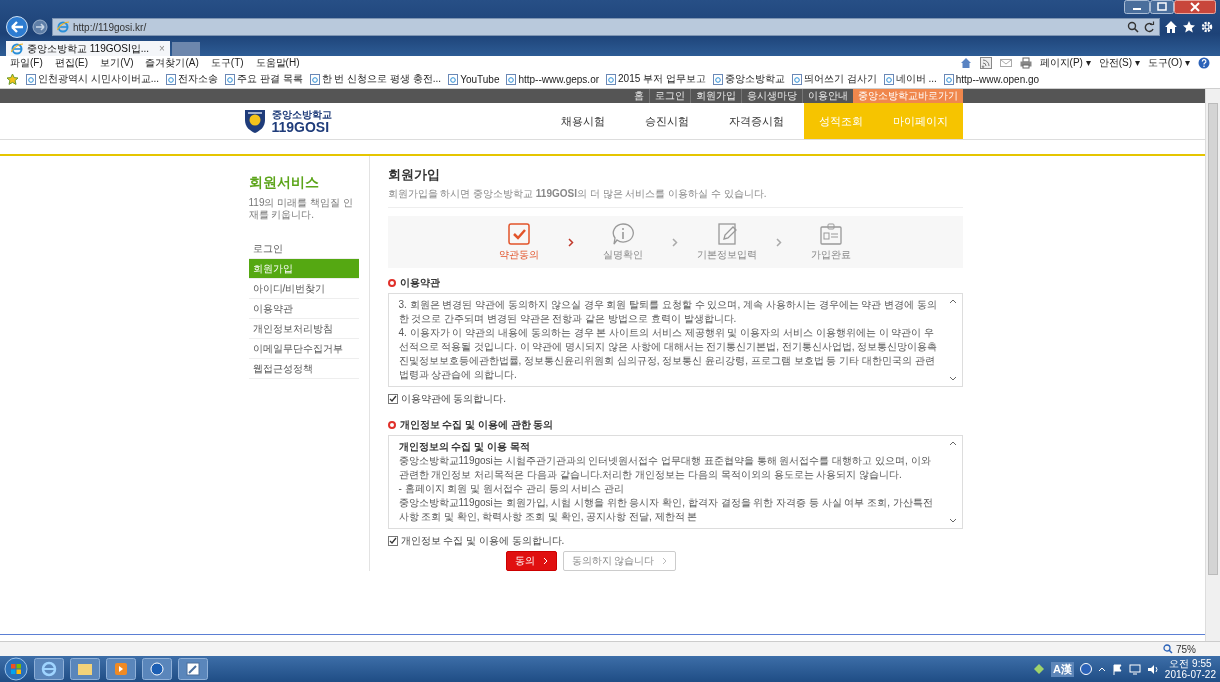 The image size is (1220, 682). What do you see at coordinates (303, 289) in the screenshot?
I see `sidebar-item: 아이디/비번찾기` at bounding box center [303, 289].